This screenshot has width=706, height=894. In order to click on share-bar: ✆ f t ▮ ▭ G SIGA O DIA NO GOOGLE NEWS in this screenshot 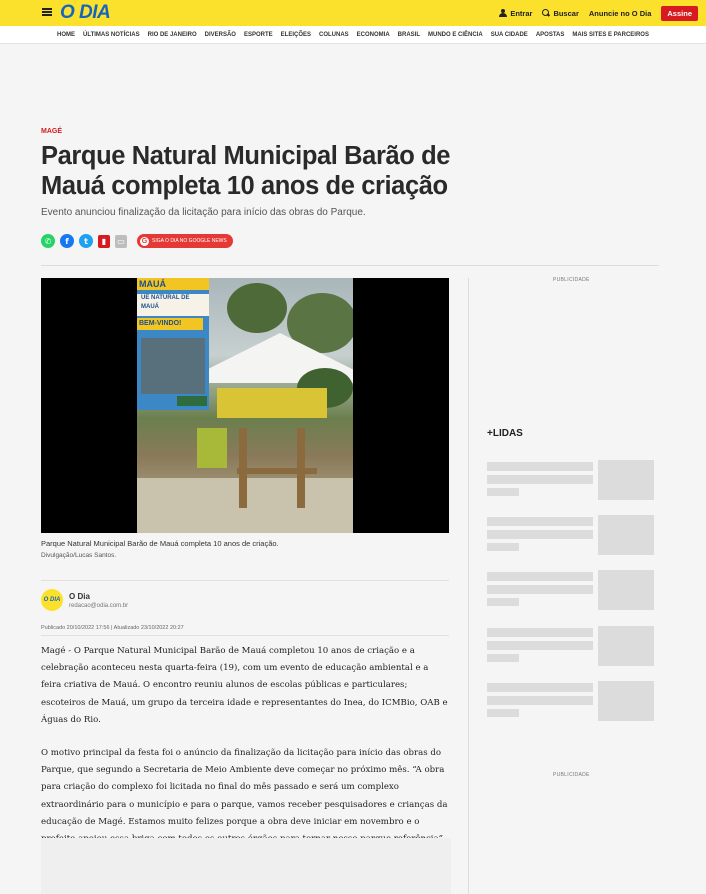, I will do `click(137, 241)`.